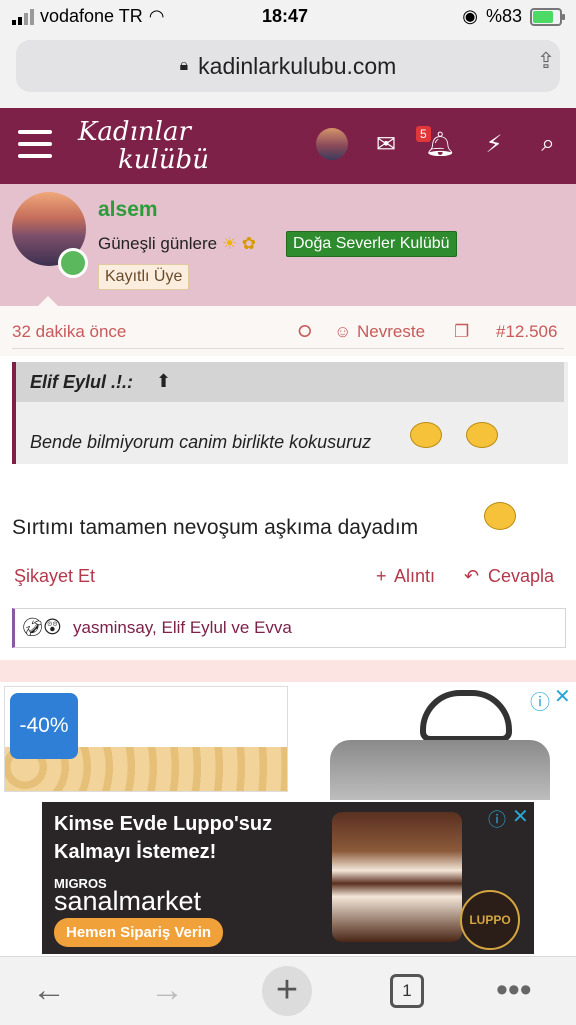  What do you see at coordinates (163, 838) in the screenshot?
I see `banner-headline: Kimse Evde Luppo'suz Kalmayı İstemez!` at bounding box center [163, 838].